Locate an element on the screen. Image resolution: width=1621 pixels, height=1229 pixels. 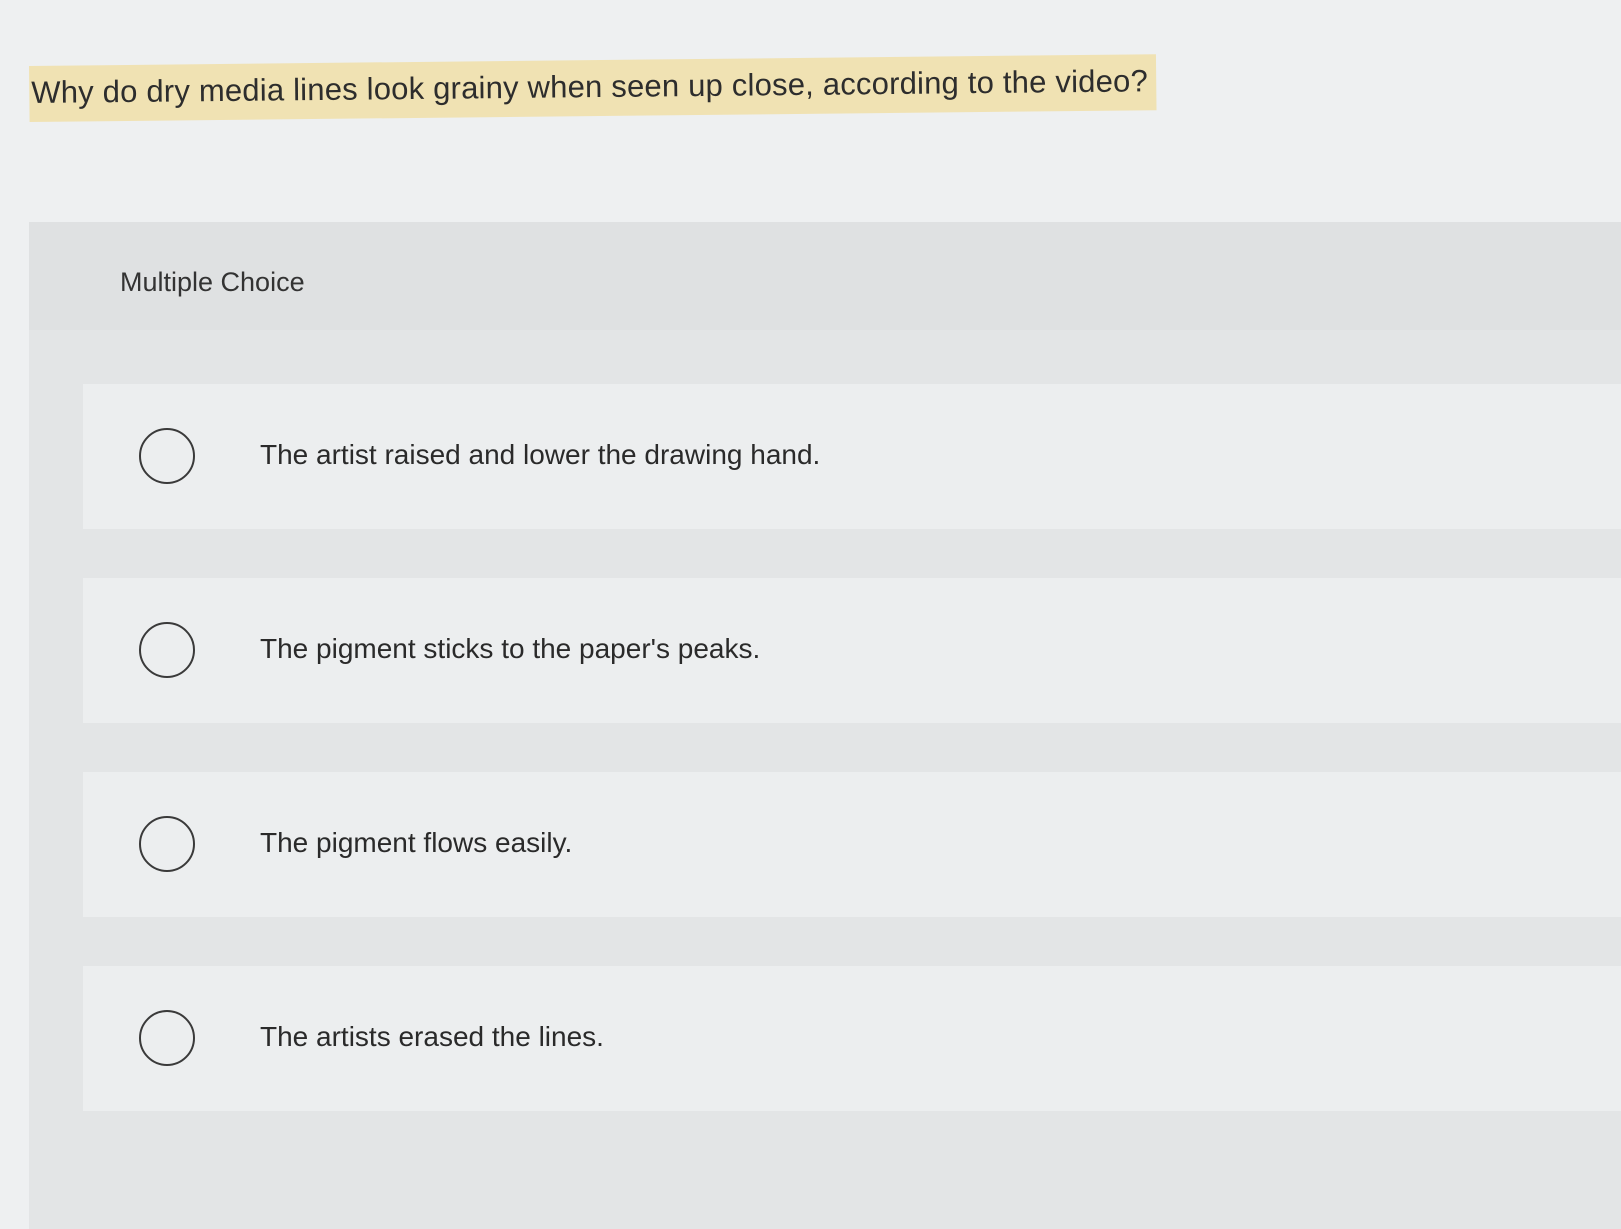
question-type-label: Multiple Choice is located at coordinates (212, 282).